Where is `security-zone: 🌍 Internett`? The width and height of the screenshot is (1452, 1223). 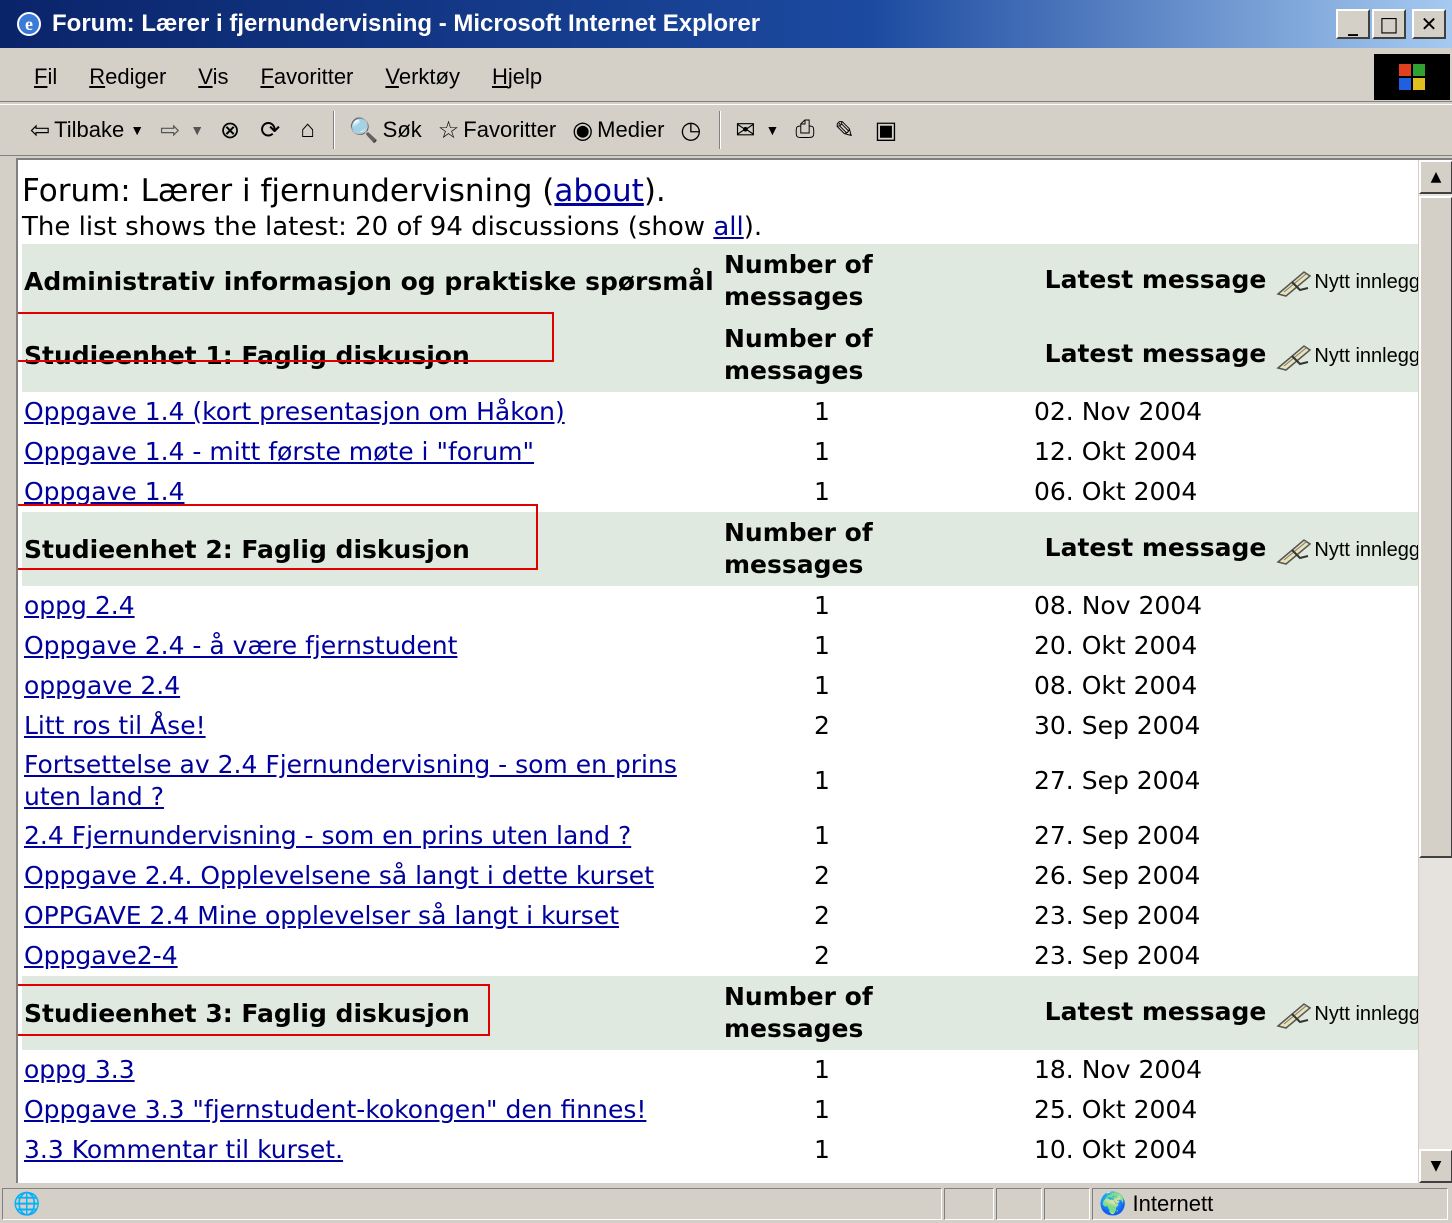 security-zone: 🌍 Internett is located at coordinates (1270, 1204).